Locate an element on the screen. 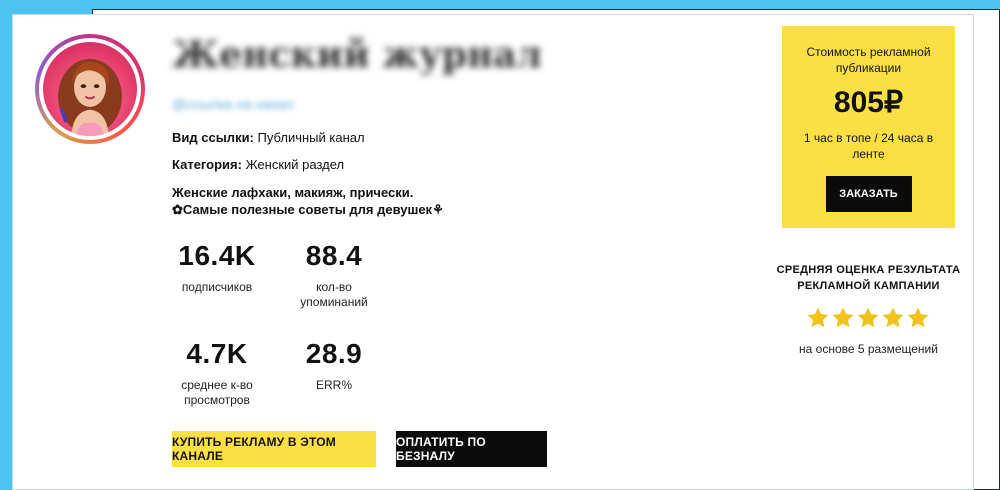  stat-err: 28.9 ERR% is located at coordinates (334, 365).